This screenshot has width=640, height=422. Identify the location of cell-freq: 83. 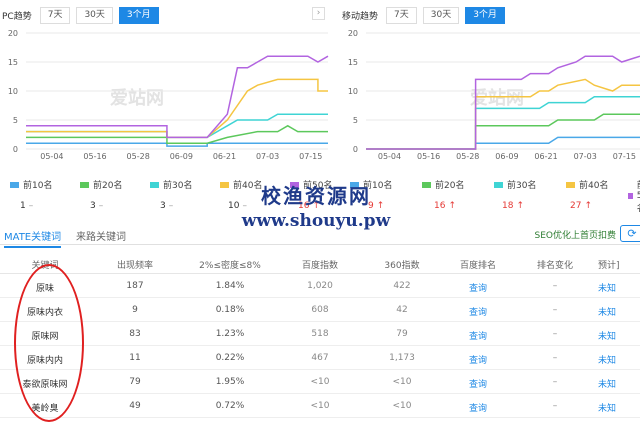
(135, 334).